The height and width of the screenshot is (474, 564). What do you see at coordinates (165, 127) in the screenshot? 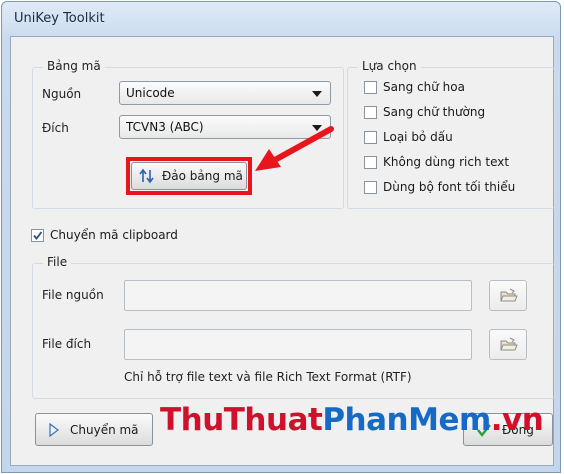
I see `dest-encoding-value: TCVN3 (ABC)` at bounding box center [165, 127].